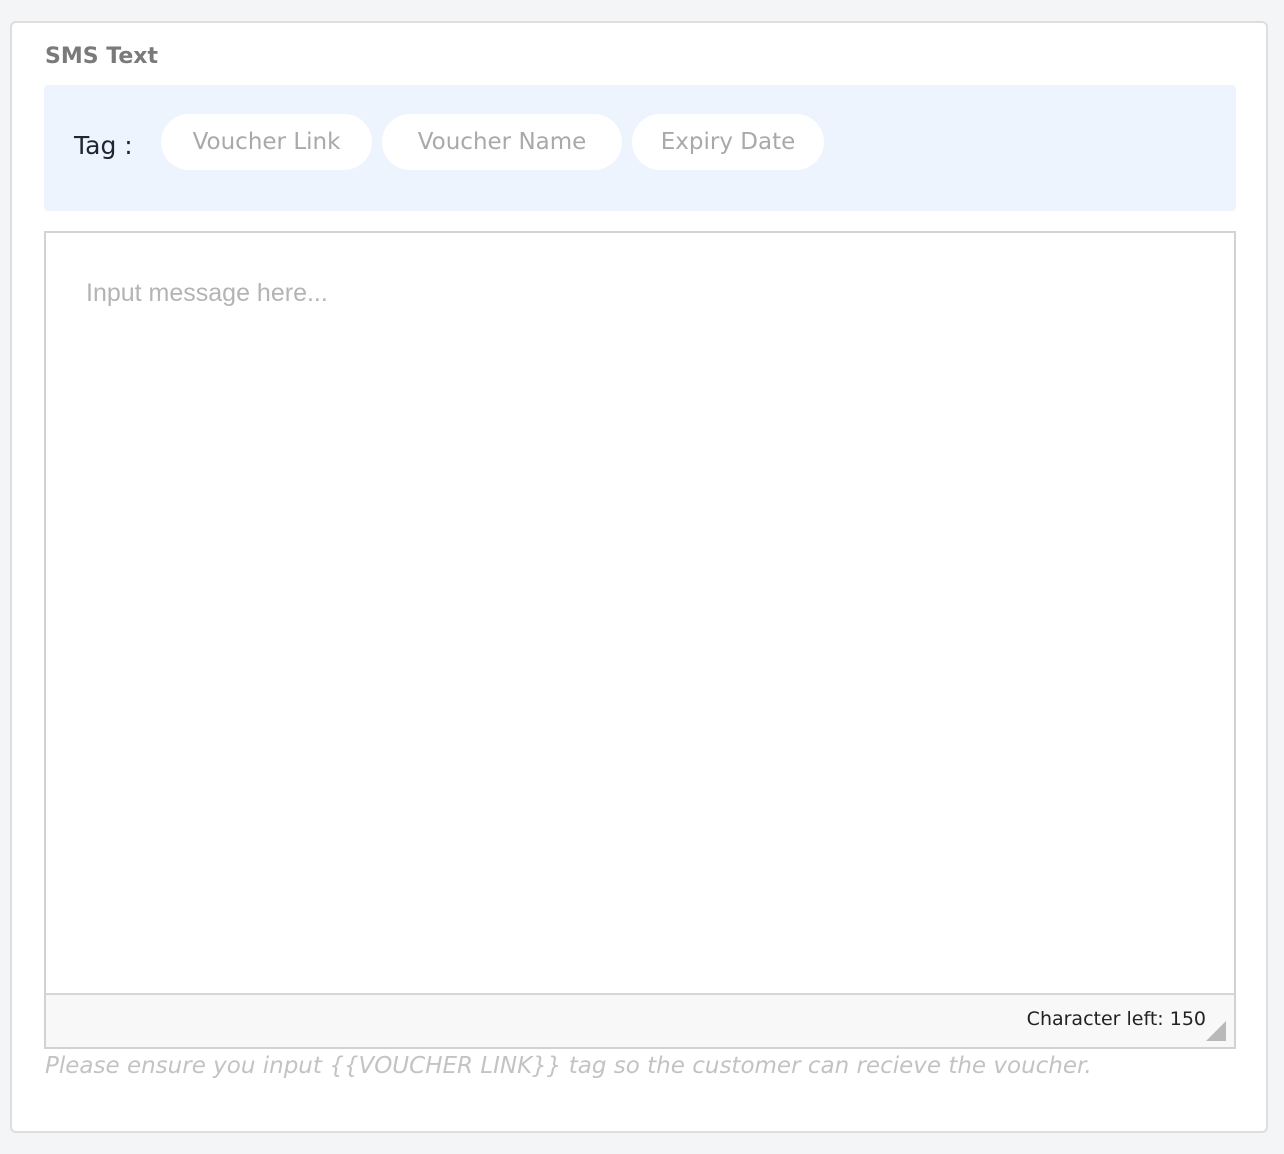 The height and width of the screenshot is (1154, 1284). What do you see at coordinates (103, 145) in the screenshot?
I see `tag-label: Tag :` at bounding box center [103, 145].